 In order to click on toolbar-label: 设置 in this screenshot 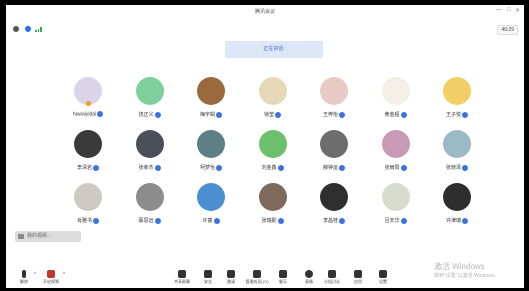, I will do `click(383, 281)`.